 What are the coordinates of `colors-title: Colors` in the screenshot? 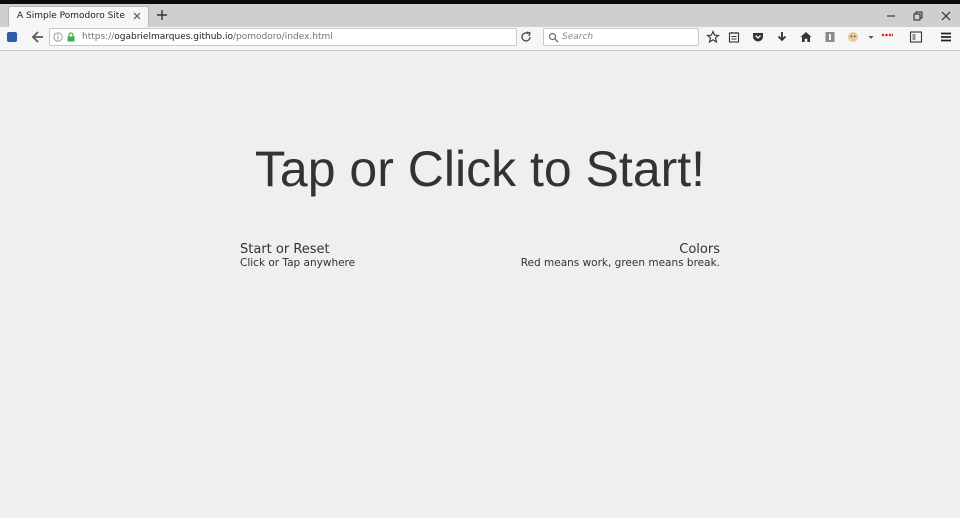 It's located at (699, 249).